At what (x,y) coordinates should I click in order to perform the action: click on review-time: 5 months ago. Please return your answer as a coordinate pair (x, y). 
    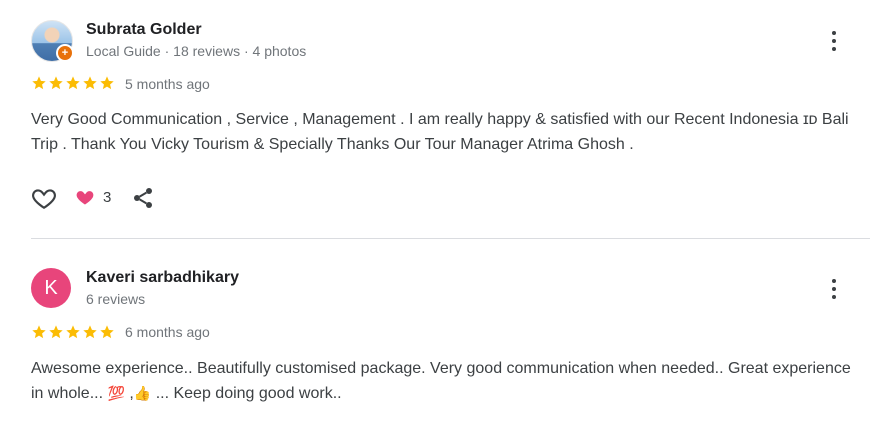
    Looking at the image, I should click on (167, 84).